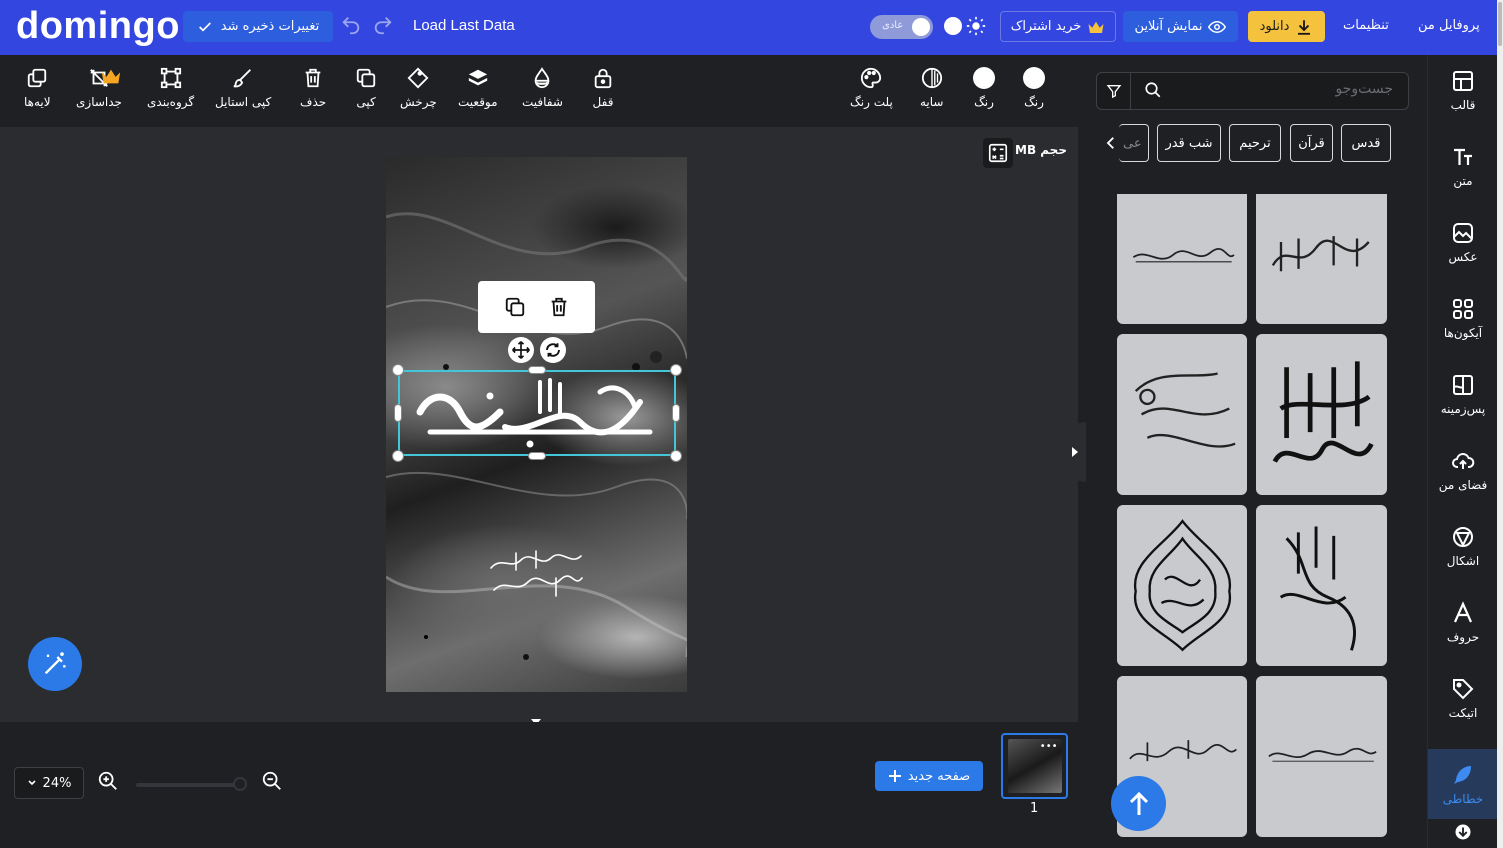  I want to click on resize-handle-tl, so click(398, 370).